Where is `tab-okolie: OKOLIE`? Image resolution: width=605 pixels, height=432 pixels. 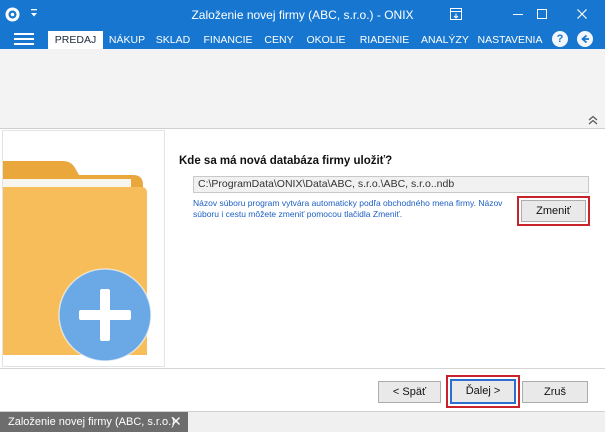 tab-okolie: OKOLIE is located at coordinates (326, 40).